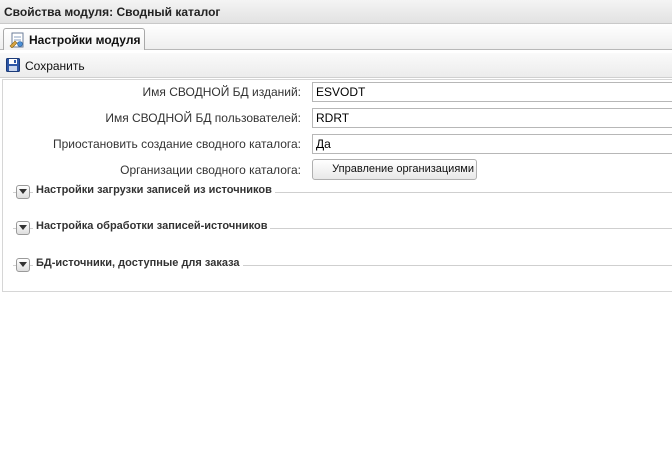 Image resolution: width=672 pixels, height=458 pixels. I want to click on toolbar: Сохранить, so click(336, 65).